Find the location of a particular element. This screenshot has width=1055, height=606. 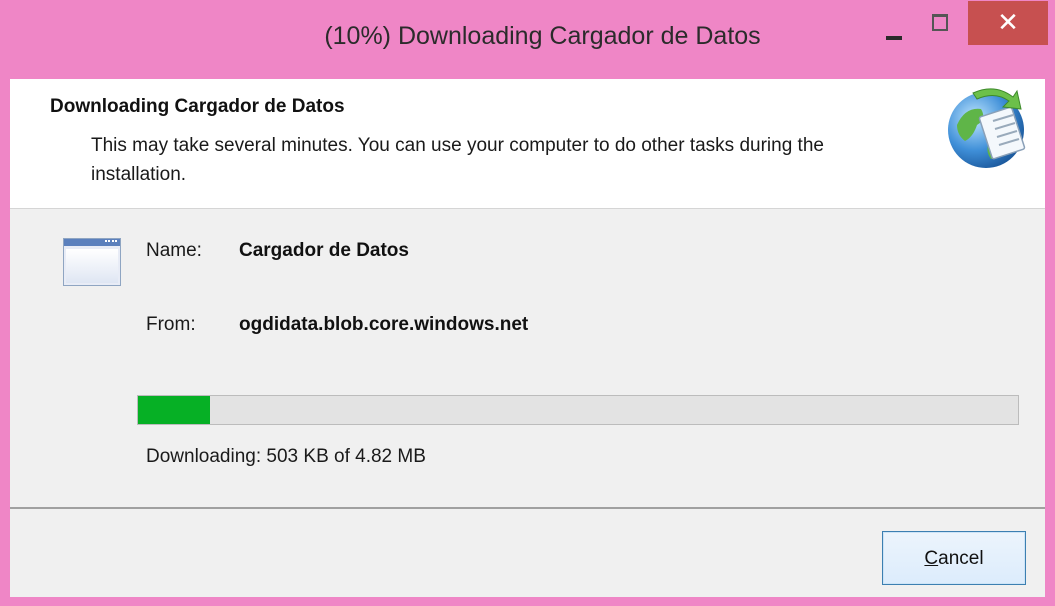

maximize-icon is located at coordinates (940, 22).